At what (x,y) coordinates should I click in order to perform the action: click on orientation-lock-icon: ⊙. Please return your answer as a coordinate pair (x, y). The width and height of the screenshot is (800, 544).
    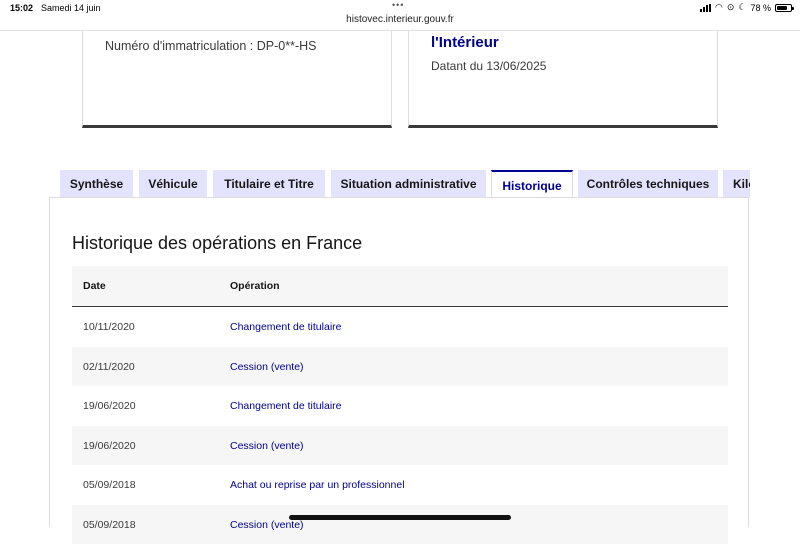
    Looking at the image, I should click on (731, 7).